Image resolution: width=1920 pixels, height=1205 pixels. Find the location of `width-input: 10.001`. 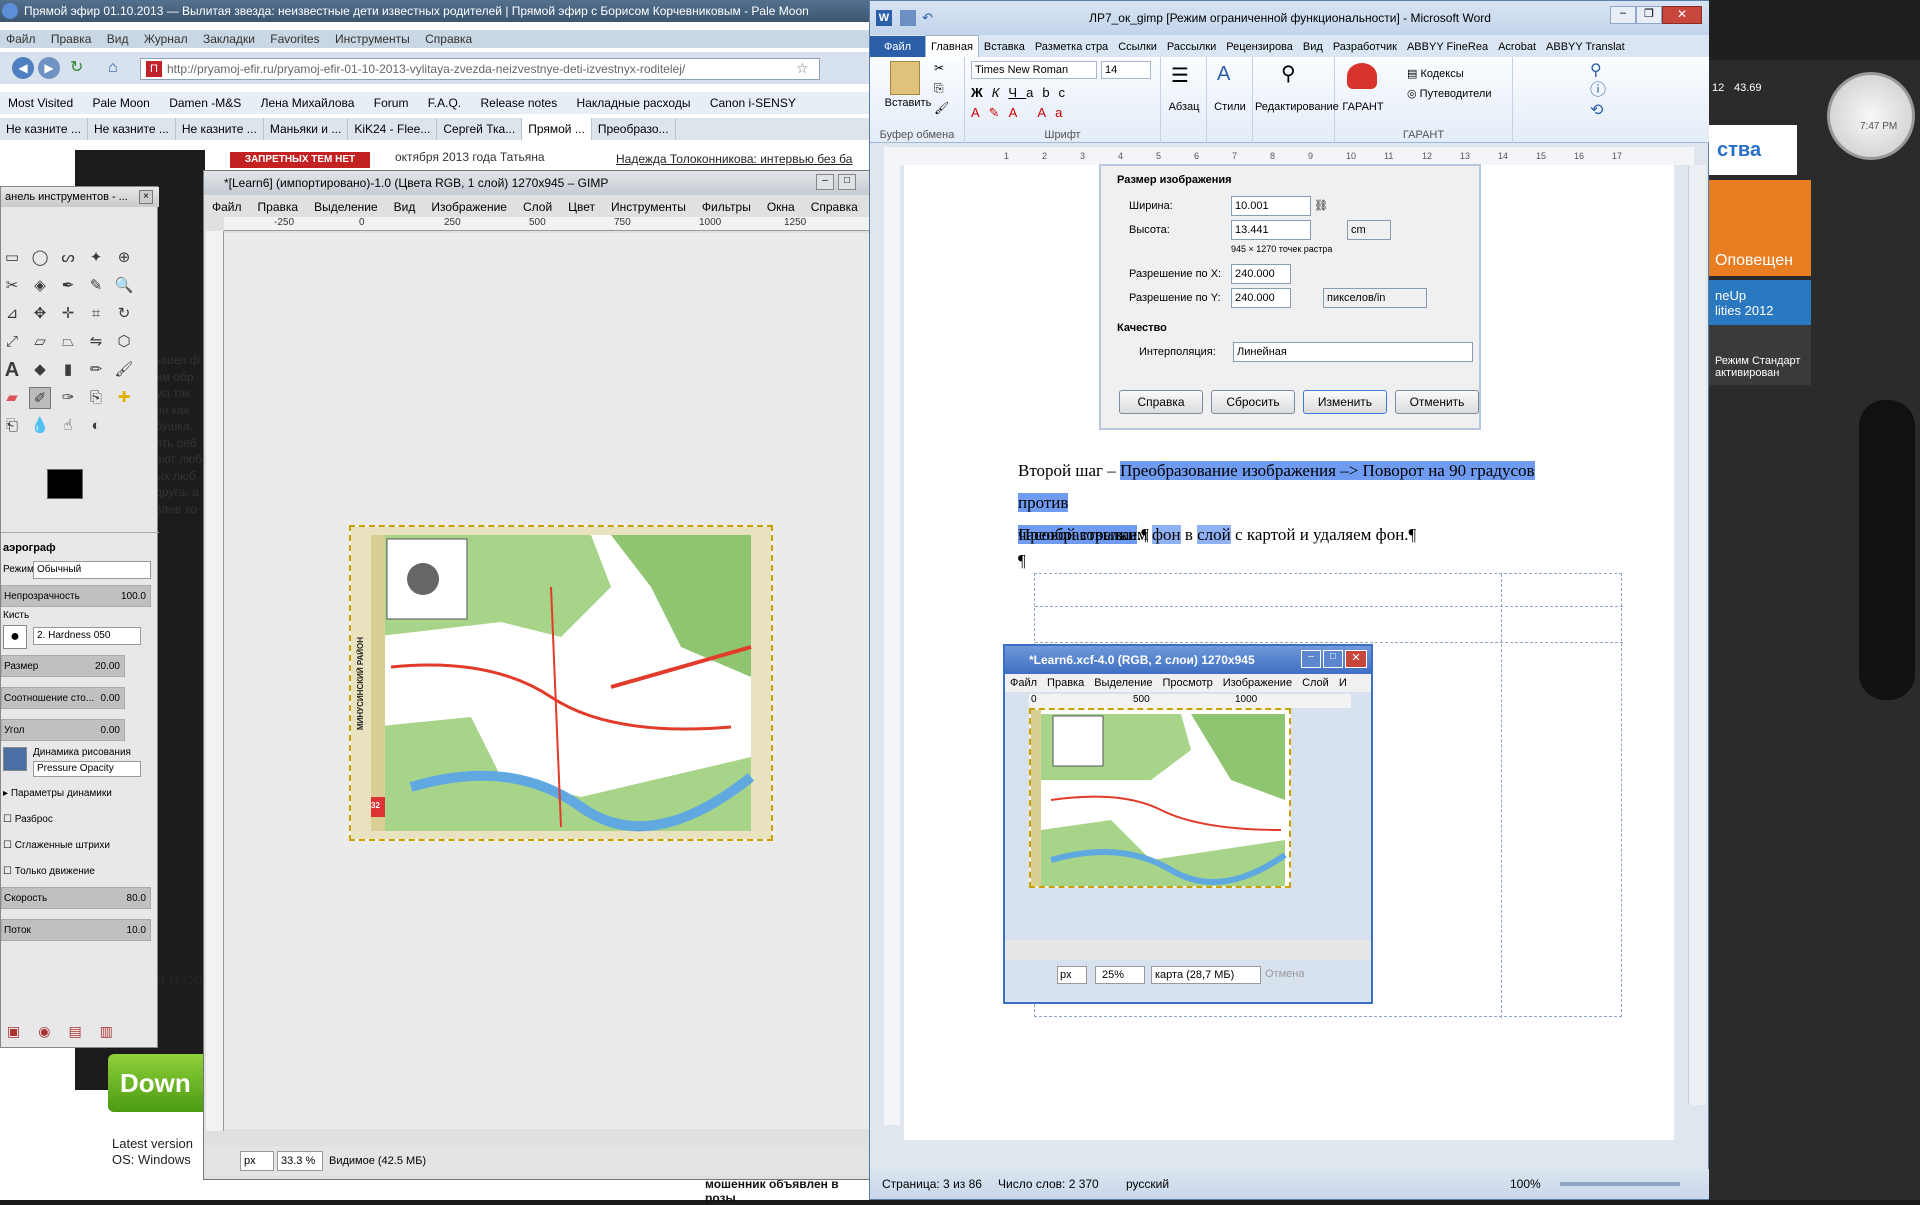

width-input: 10.001 is located at coordinates (1271, 206).